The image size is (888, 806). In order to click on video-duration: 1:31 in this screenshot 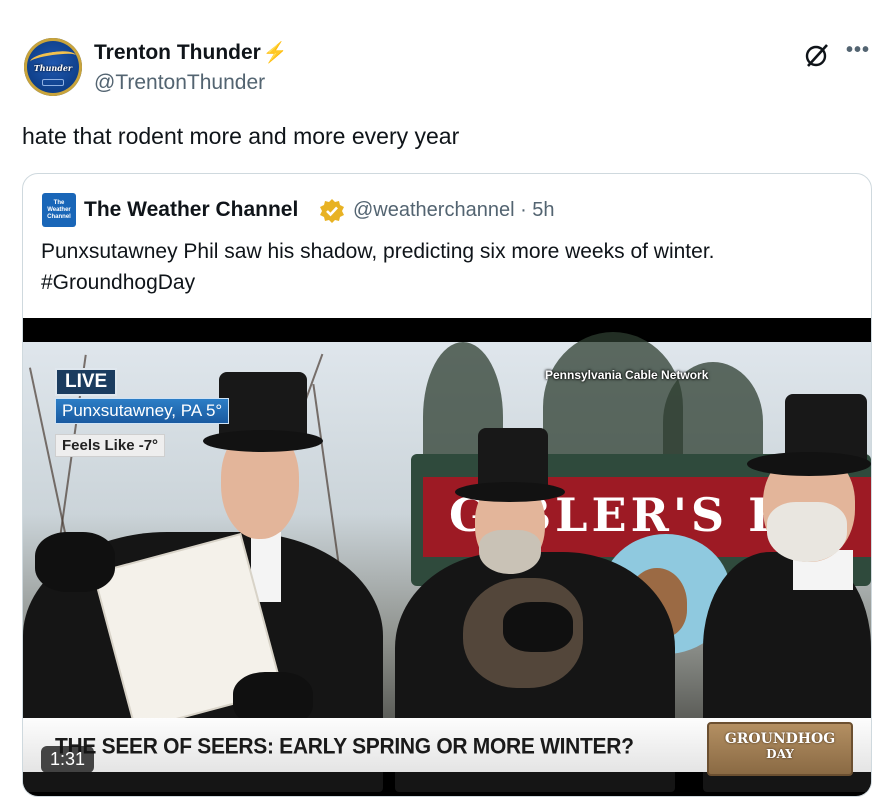, I will do `click(68, 759)`.